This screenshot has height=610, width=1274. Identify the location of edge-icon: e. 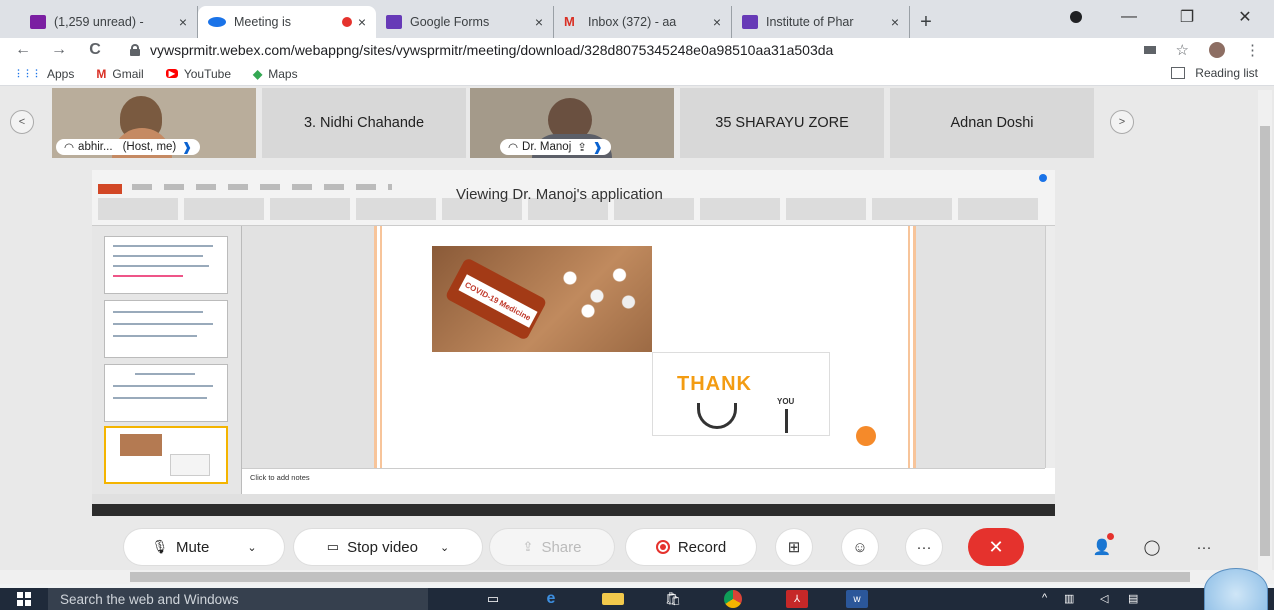
(551, 599).